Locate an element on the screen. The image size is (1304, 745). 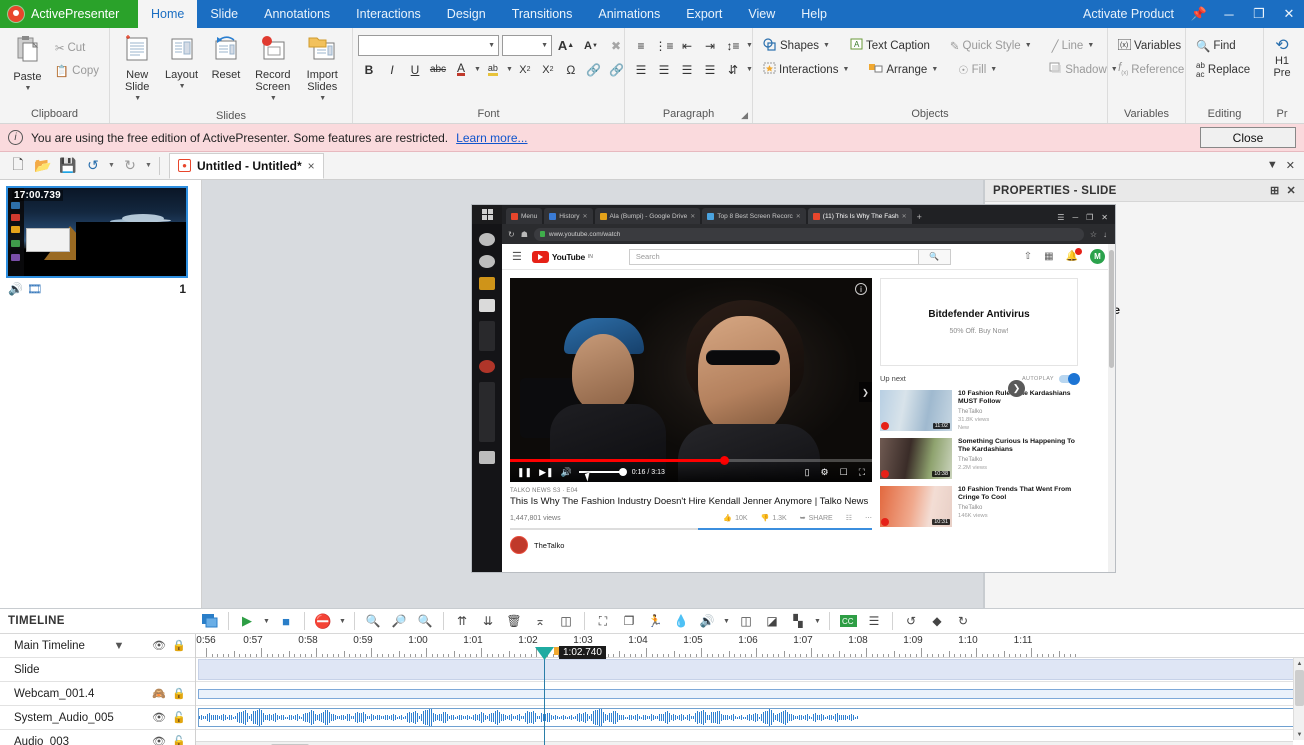
move-object-down-icon: ⇊ is located at coordinates (488, 621).